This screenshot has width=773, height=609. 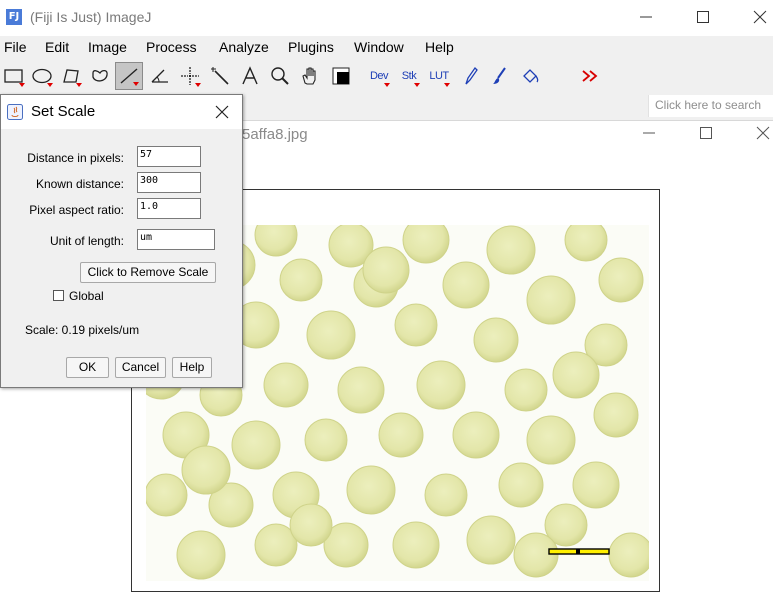 I want to click on ok-button: OK, so click(x=87, y=367).